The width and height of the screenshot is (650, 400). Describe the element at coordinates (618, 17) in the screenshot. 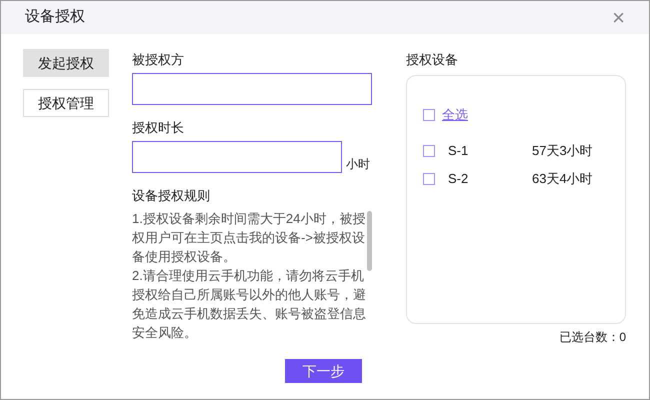

I see `close-button: ×` at that location.